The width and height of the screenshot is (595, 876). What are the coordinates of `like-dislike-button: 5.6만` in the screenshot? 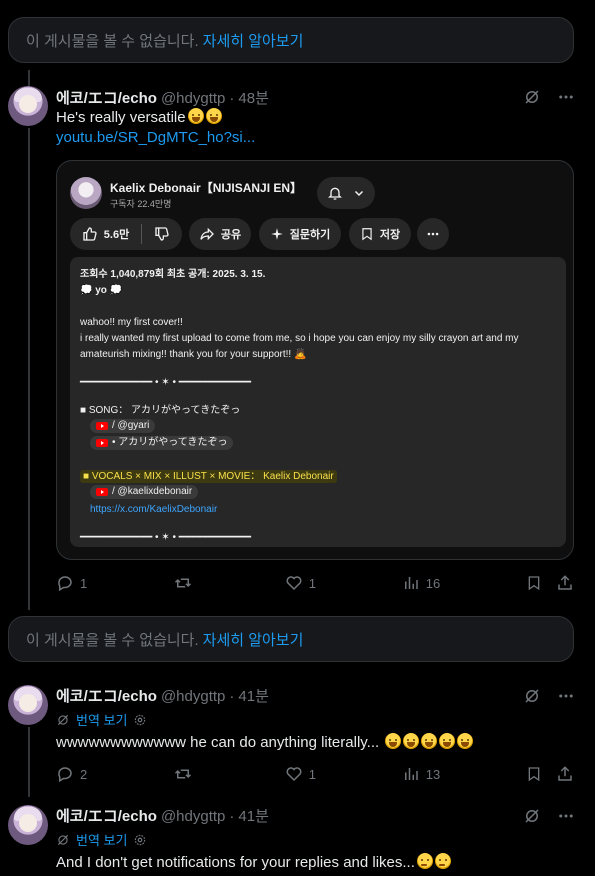 It's located at (126, 234).